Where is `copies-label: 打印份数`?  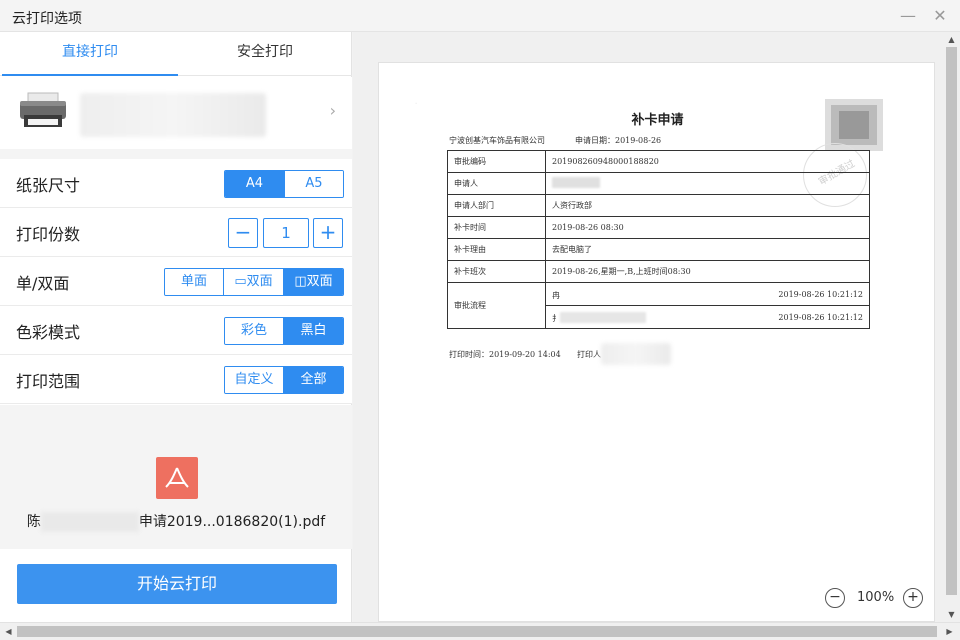
copies-label: 打印份数 is located at coordinates (48, 234).